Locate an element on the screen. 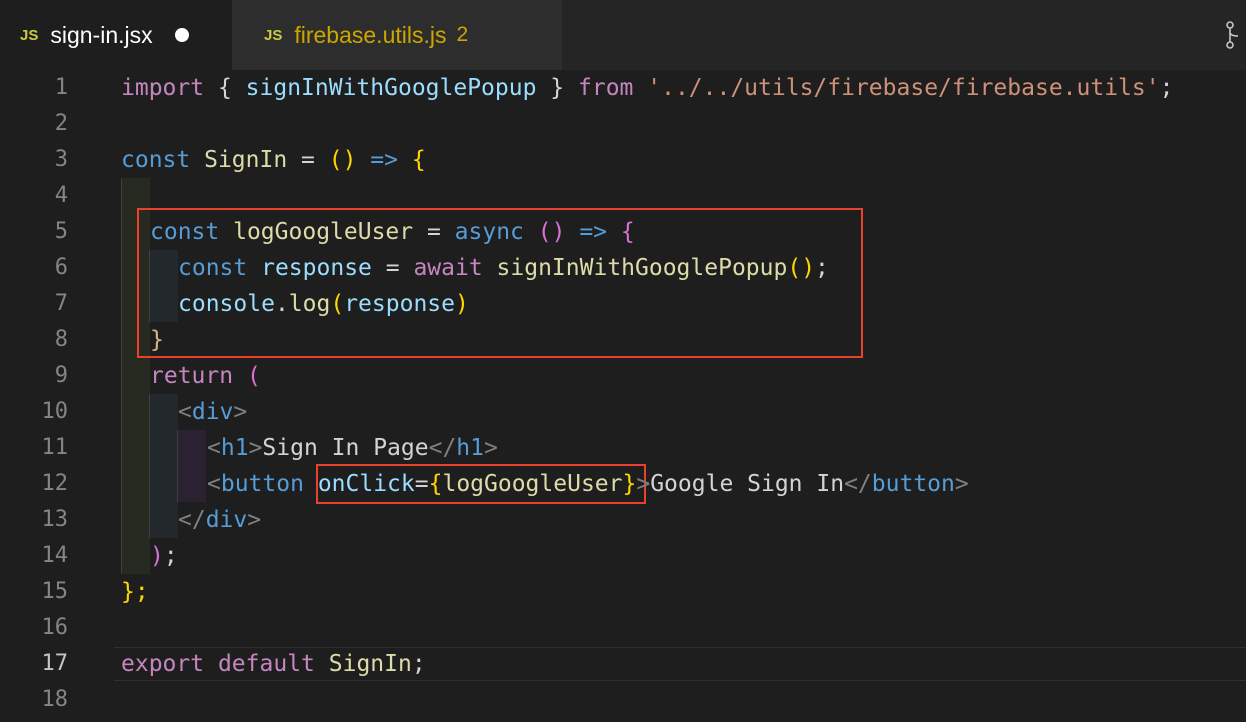  code-text: const logGoogleUser = async () => { is located at coordinates (392, 232).